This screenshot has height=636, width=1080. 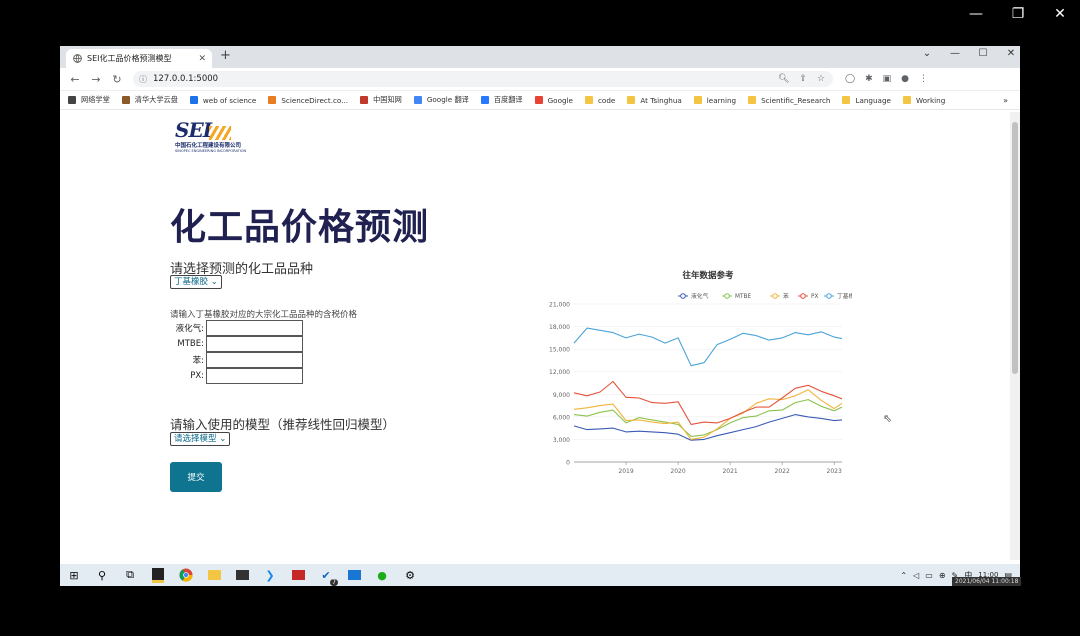 I want to click on field-row-mtbe: MTBE:, so click(x=236, y=344).